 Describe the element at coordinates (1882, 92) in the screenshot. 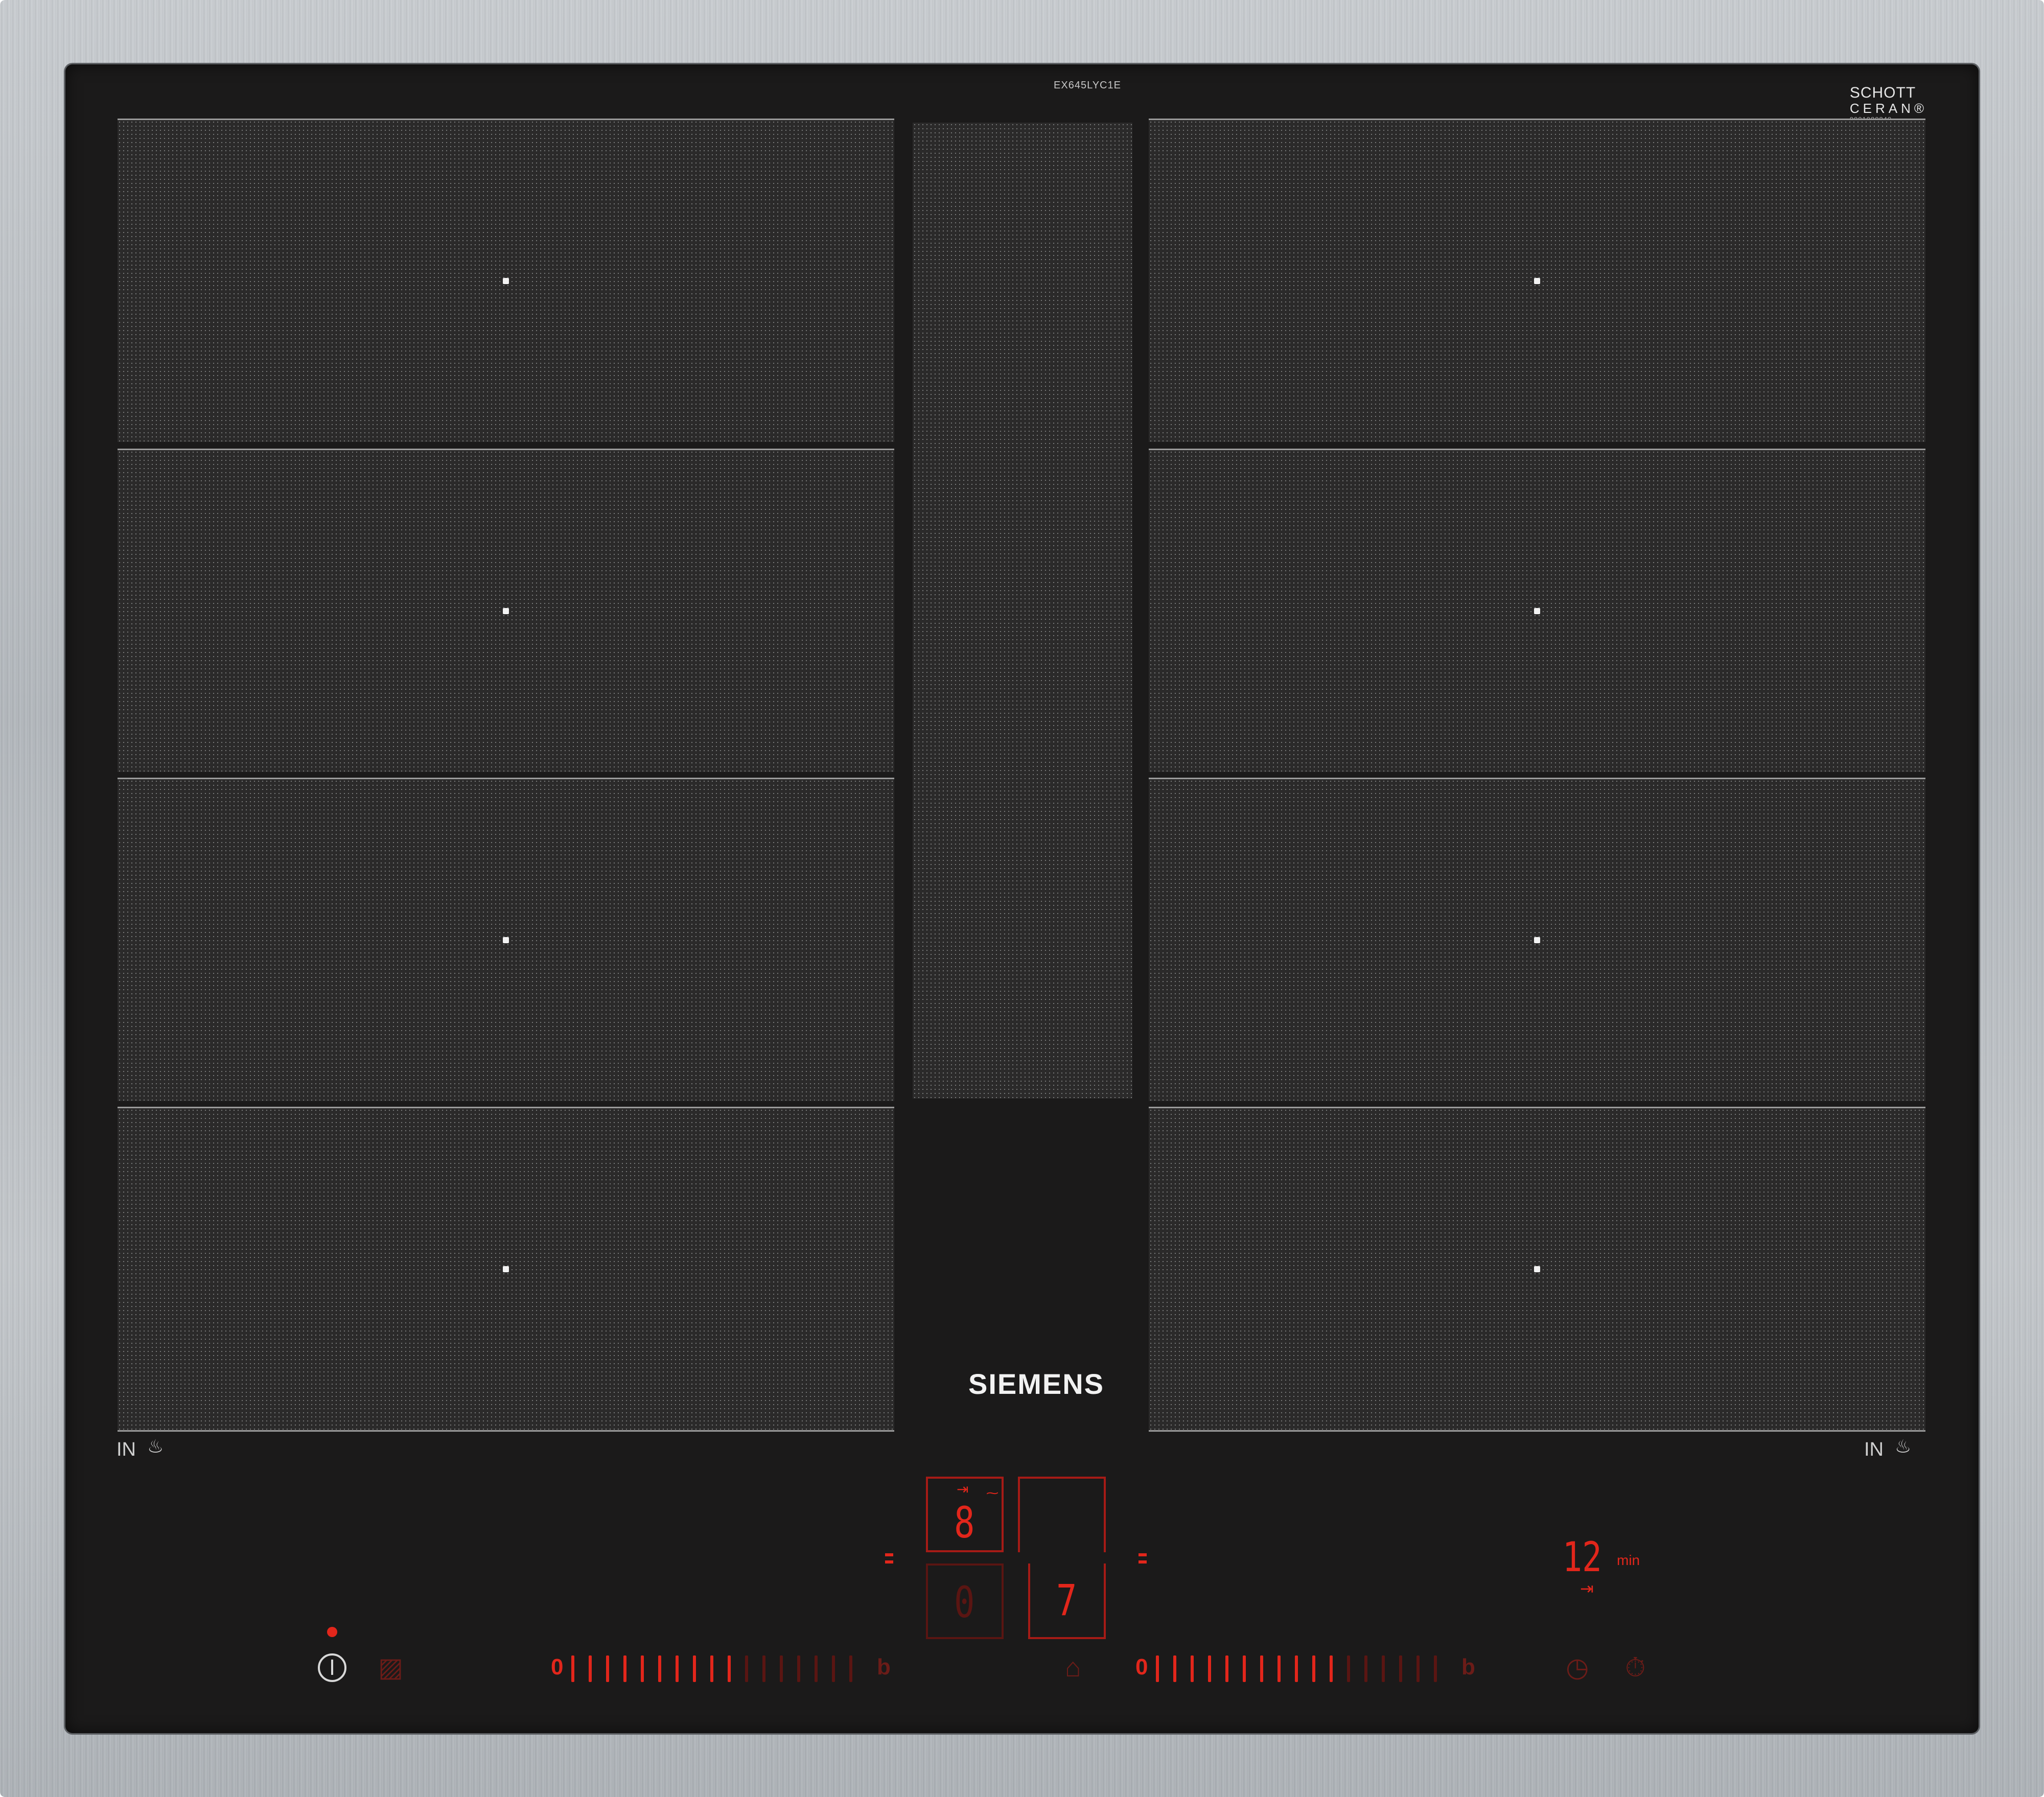

I see `schott-logo-line1: SCHOTT` at that location.